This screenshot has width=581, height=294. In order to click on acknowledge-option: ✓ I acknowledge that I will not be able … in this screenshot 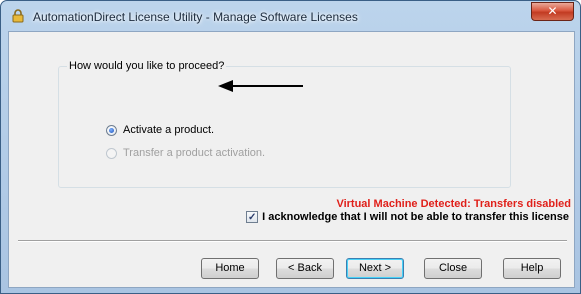, I will do `click(407, 217)`.